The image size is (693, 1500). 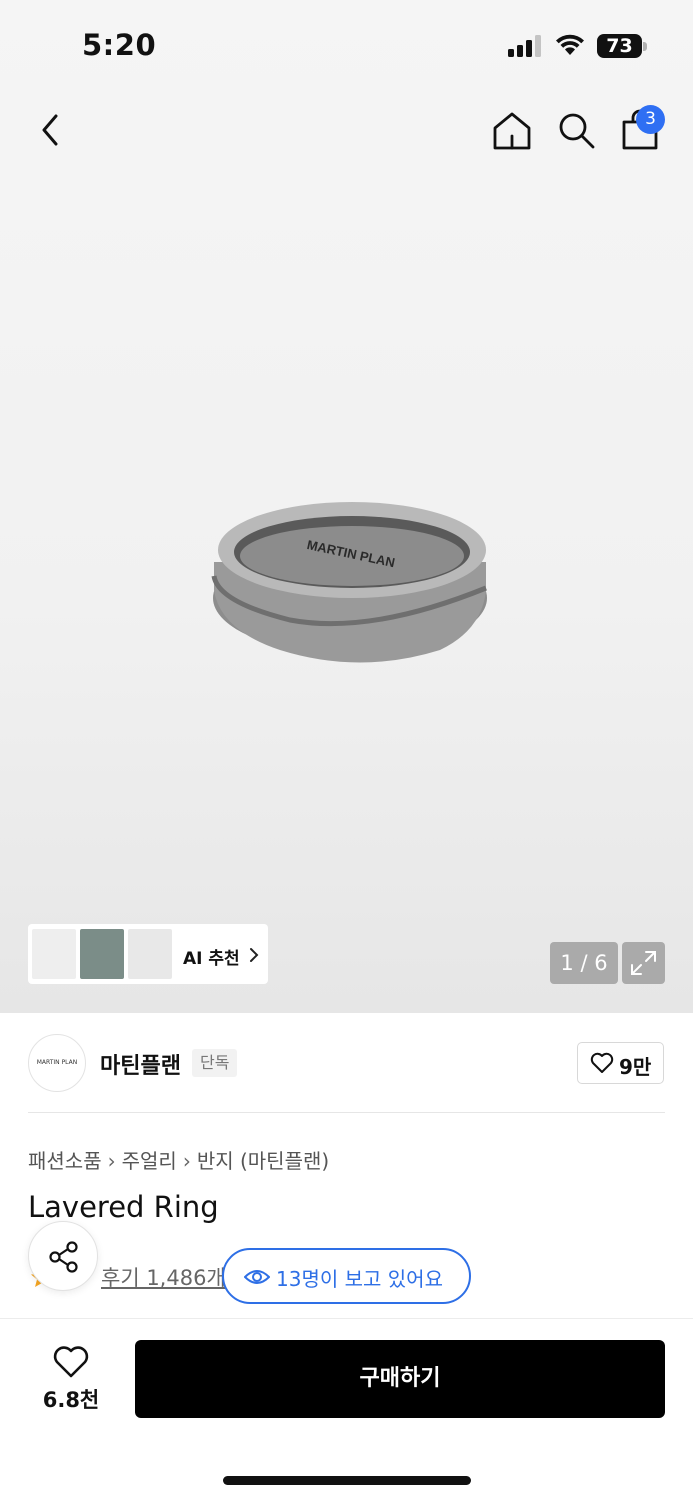 What do you see at coordinates (400, 1379) in the screenshot?
I see `buy-button: 구매하기` at bounding box center [400, 1379].